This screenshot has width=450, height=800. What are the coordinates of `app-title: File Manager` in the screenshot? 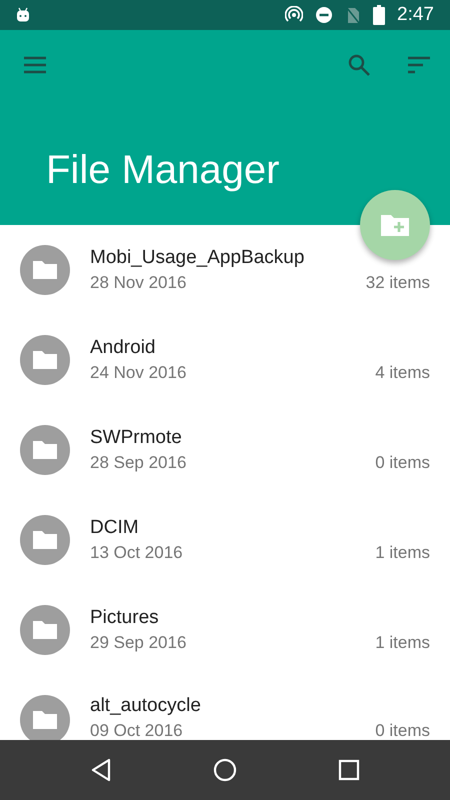 It's located at (163, 170).